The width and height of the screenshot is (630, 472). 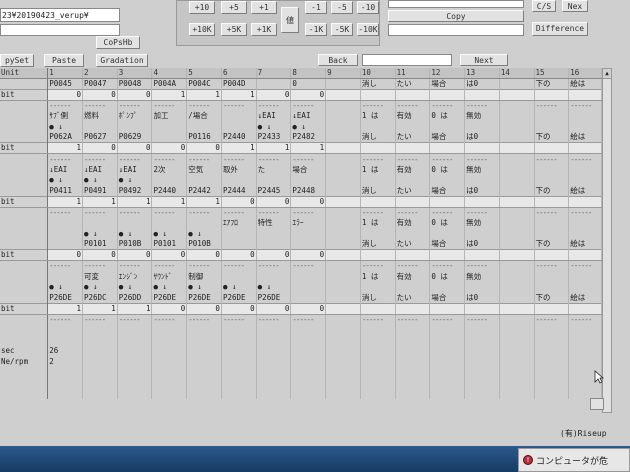 What do you see at coordinates (482, 191) in the screenshot?
I see `grid-cell: は0` at bounding box center [482, 191].